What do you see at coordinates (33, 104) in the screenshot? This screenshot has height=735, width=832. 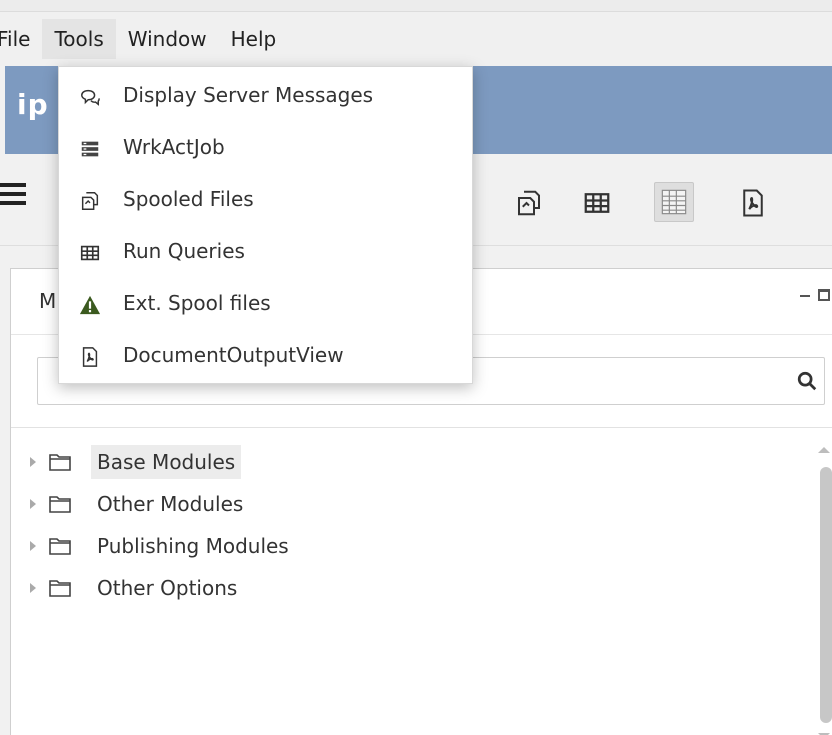 I see `app-logo: ip` at bounding box center [33, 104].